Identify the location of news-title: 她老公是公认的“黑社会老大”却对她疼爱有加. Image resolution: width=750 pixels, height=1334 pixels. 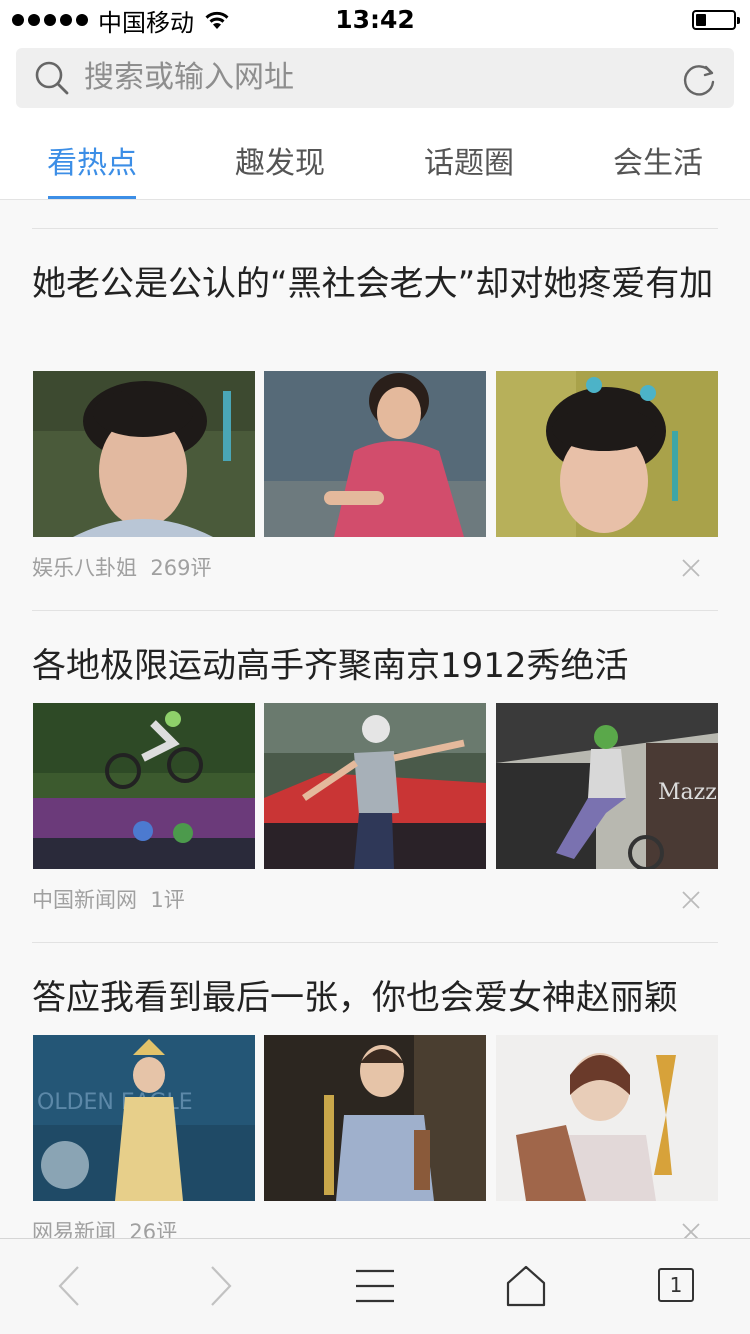
(375, 284).